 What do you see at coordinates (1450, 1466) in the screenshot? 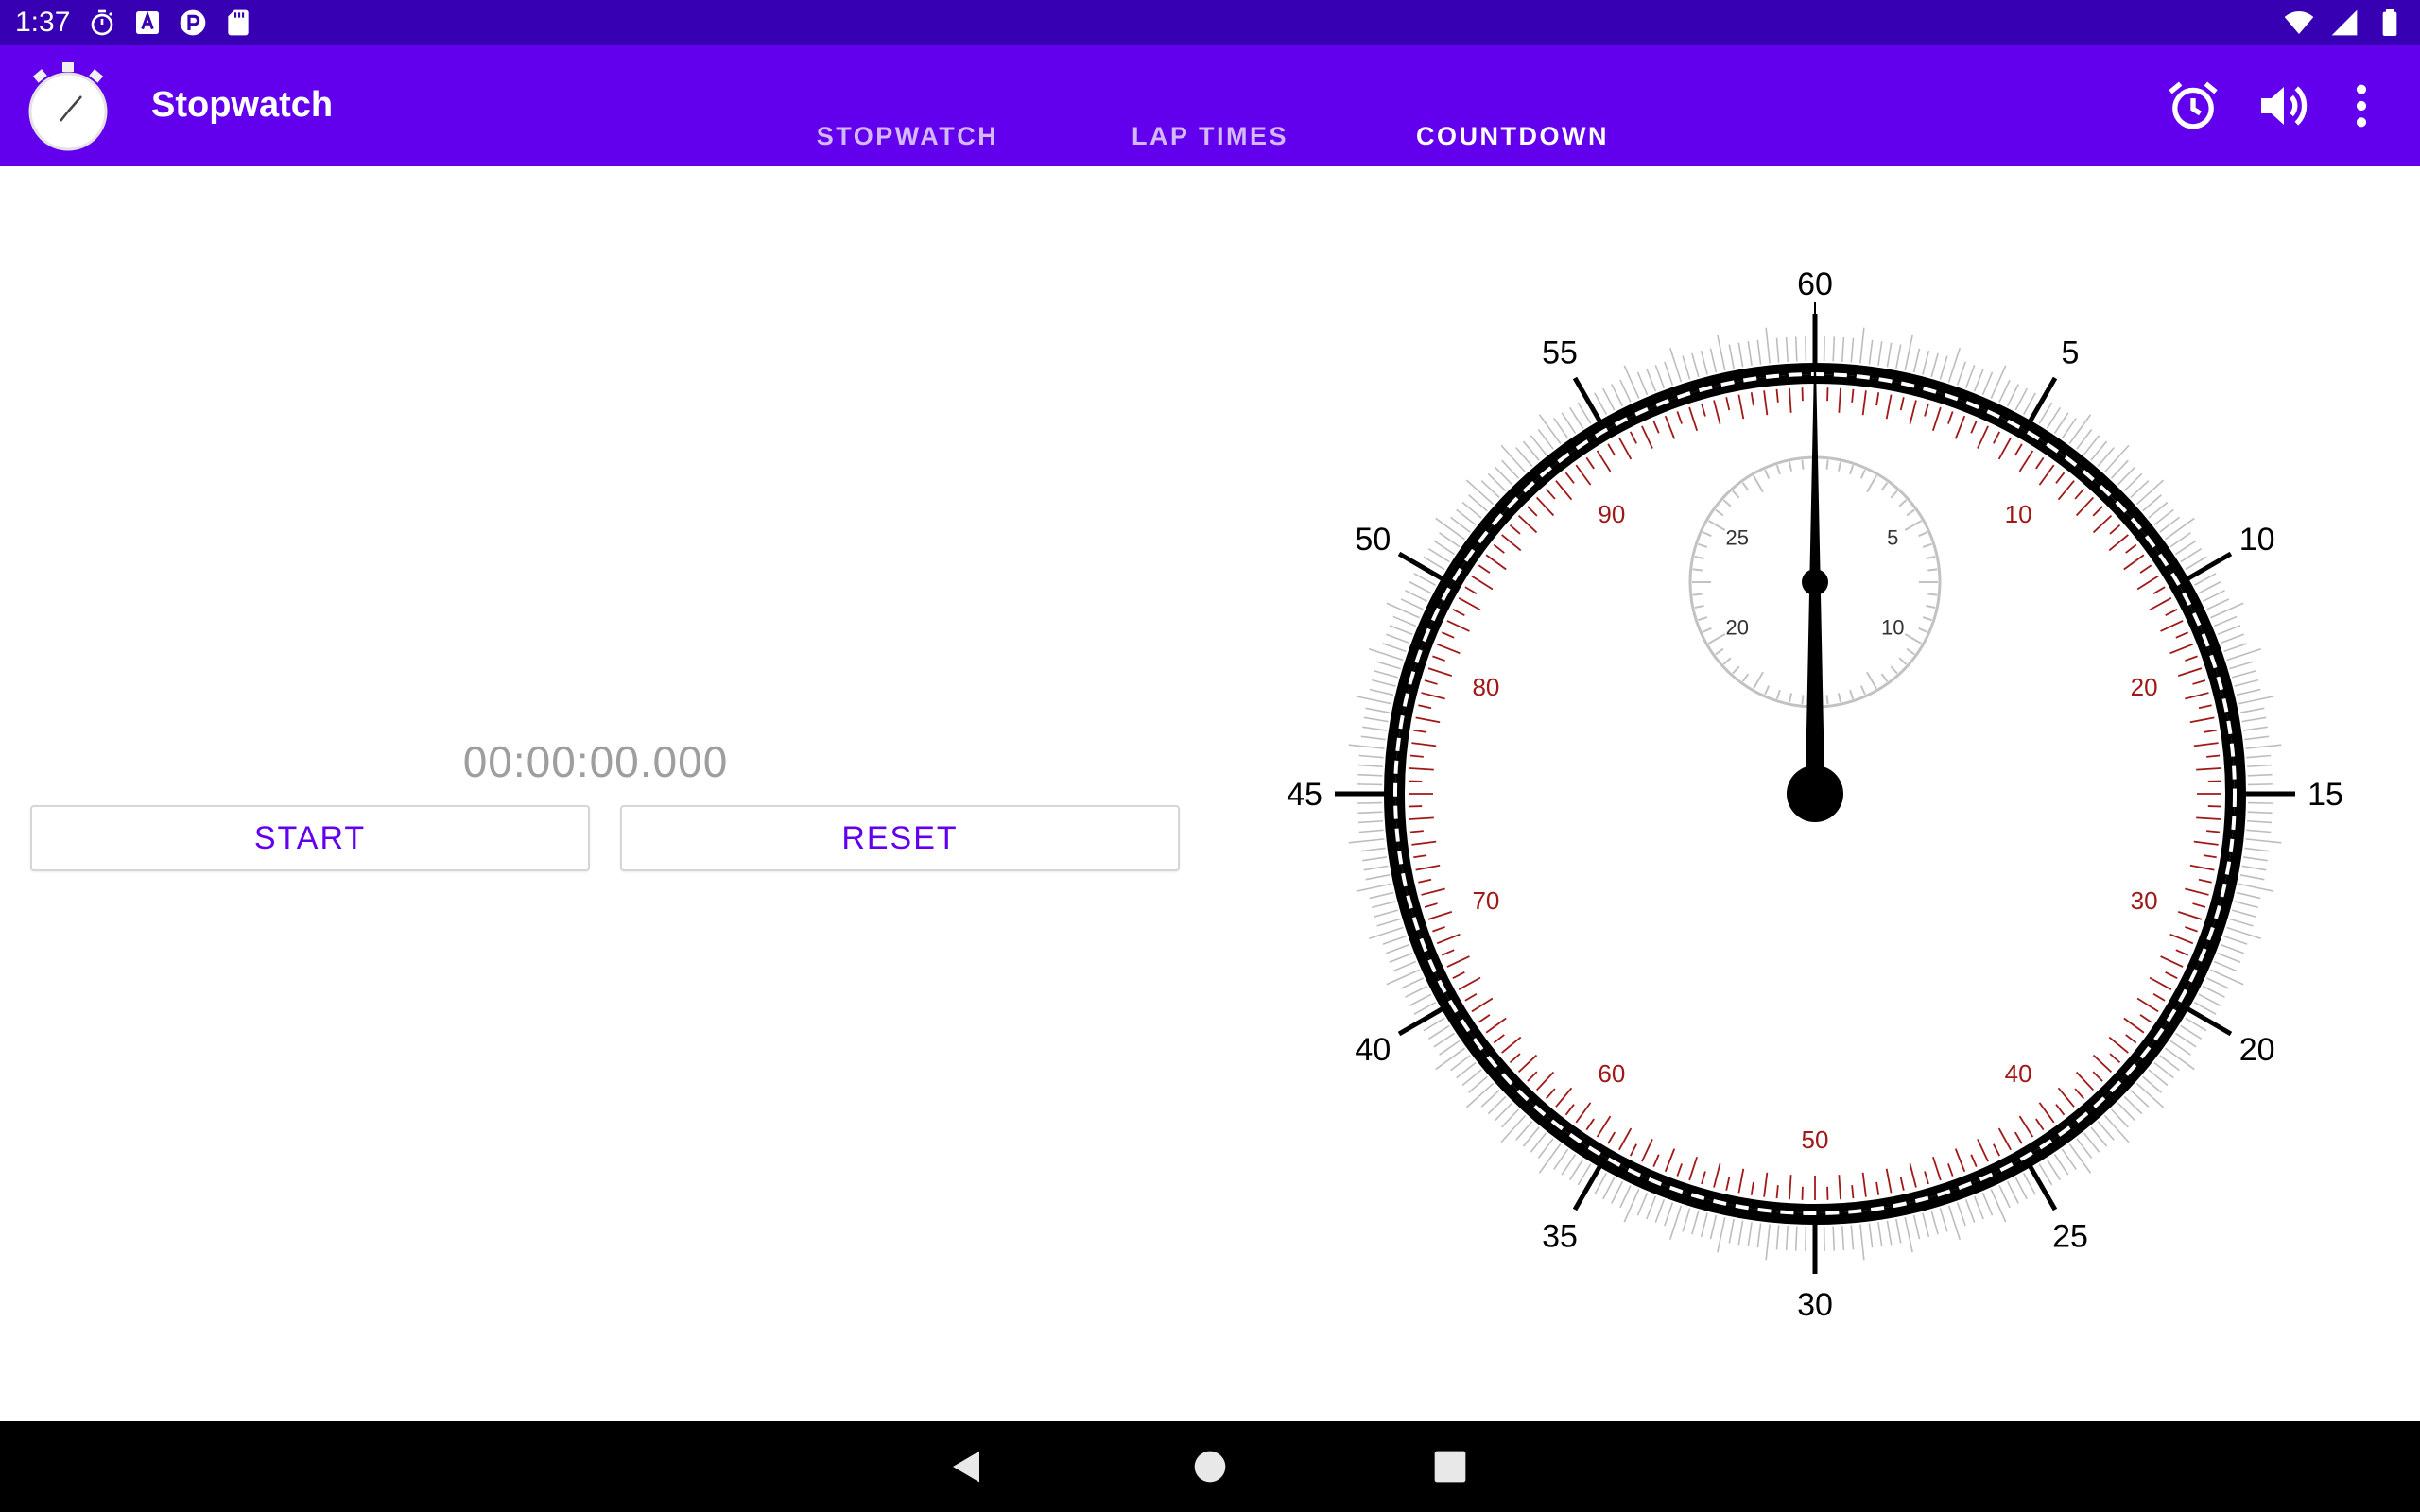
I see `recents-icon` at bounding box center [1450, 1466].